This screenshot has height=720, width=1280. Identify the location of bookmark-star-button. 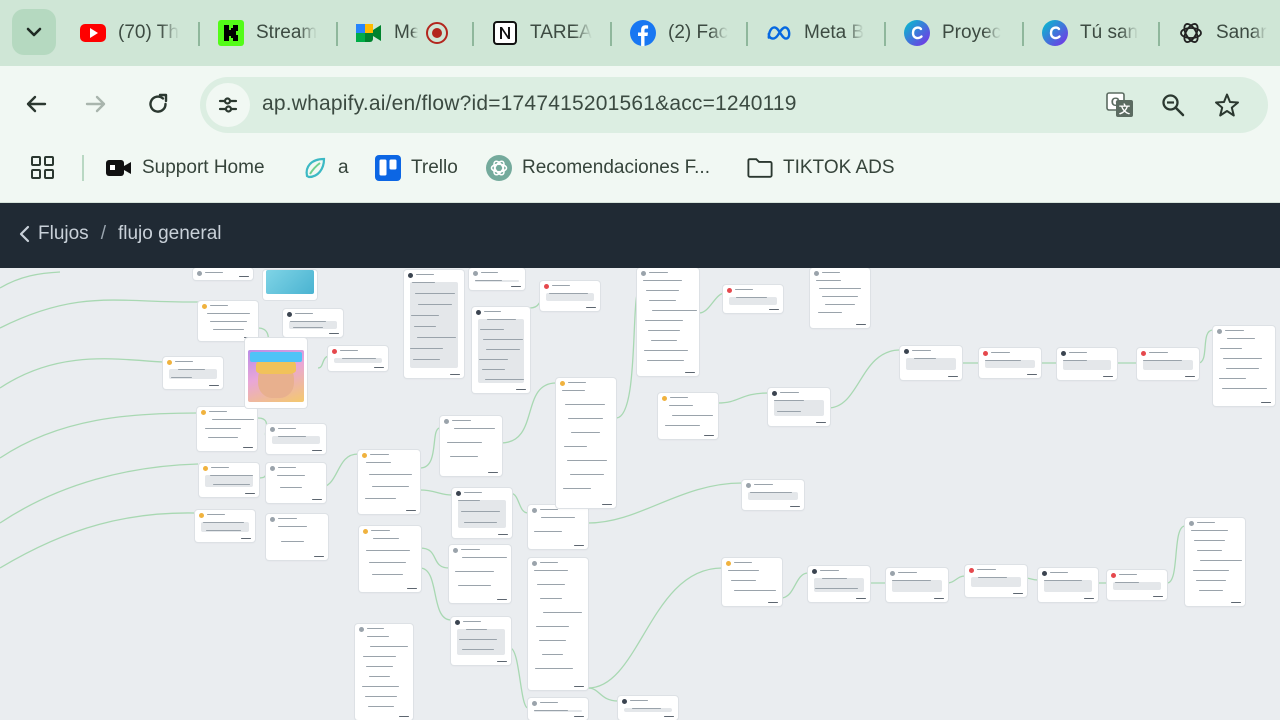
(1227, 105).